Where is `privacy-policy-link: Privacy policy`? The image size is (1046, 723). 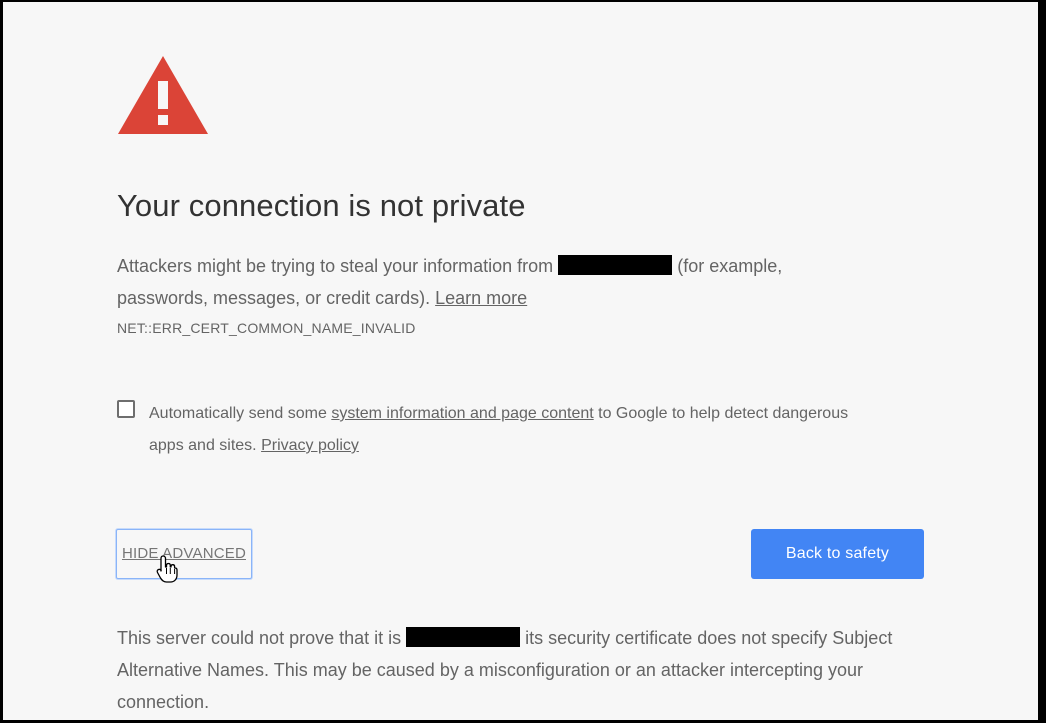 privacy-policy-link: Privacy policy is located at coordinates (310, 445).